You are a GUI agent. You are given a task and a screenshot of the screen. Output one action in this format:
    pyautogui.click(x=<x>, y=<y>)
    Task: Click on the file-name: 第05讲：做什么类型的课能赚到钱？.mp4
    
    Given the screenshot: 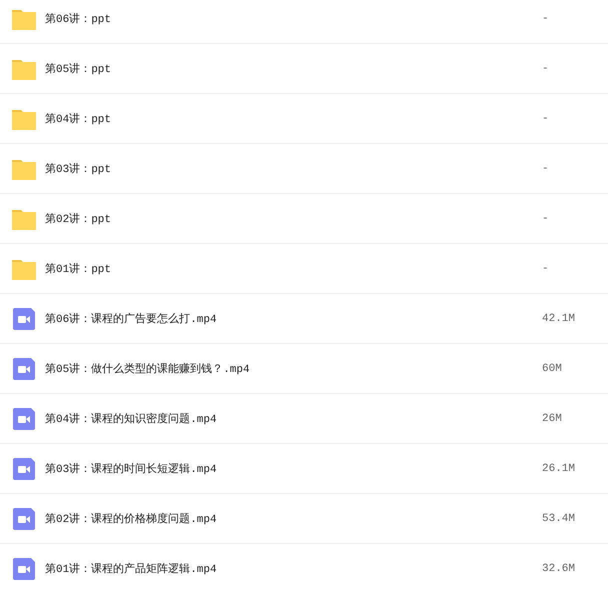 What is the action you would take?
    pyautogui.click(x=293, y=368)
    